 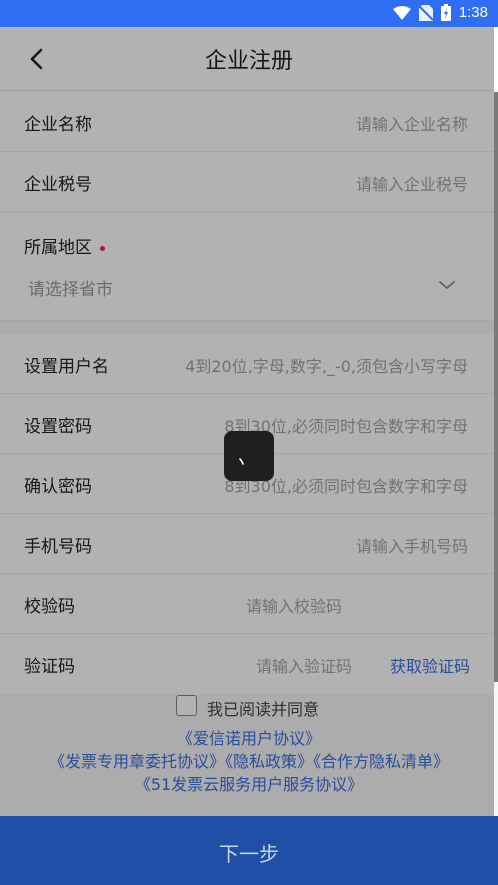 What do you see at coordinates (401, 12) in the screenshot?
I see `wifi-icon` at bounding box center [401, 12].